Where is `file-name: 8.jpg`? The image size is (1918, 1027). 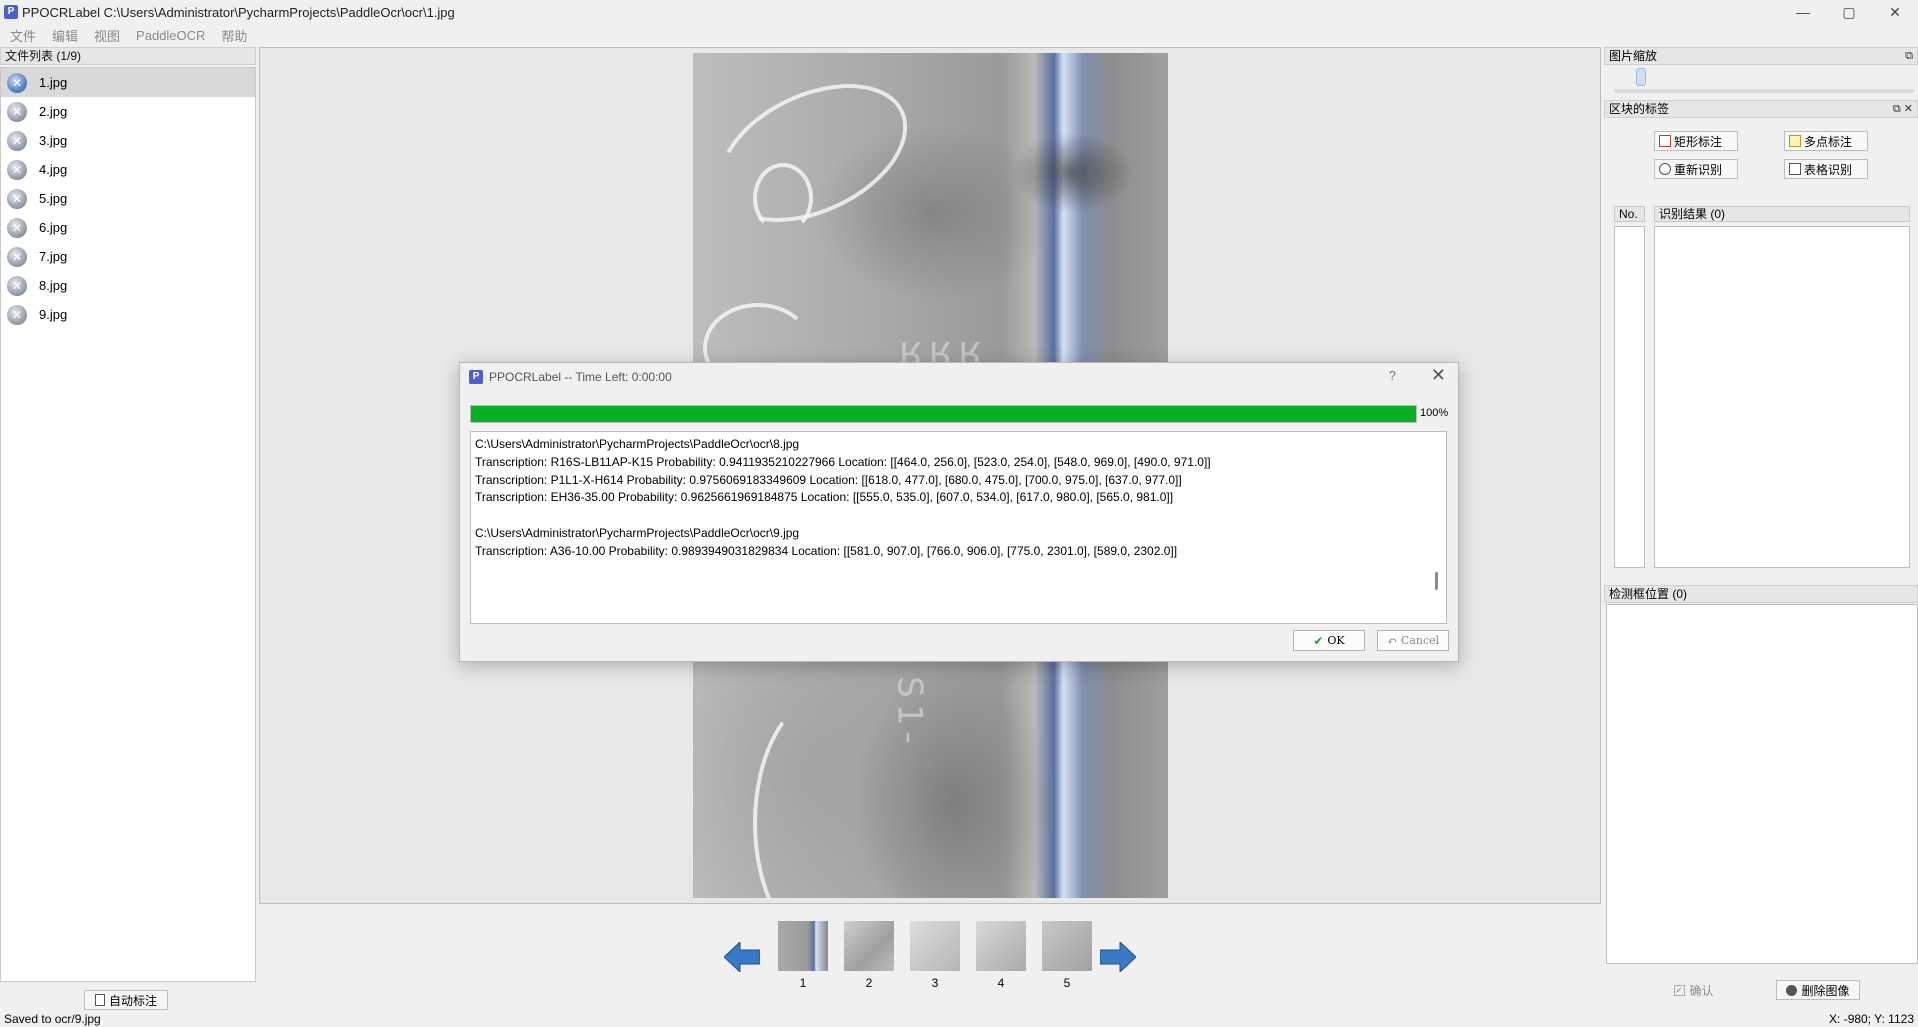 file-name: 8.jpg is located at coordinates (53, 285).